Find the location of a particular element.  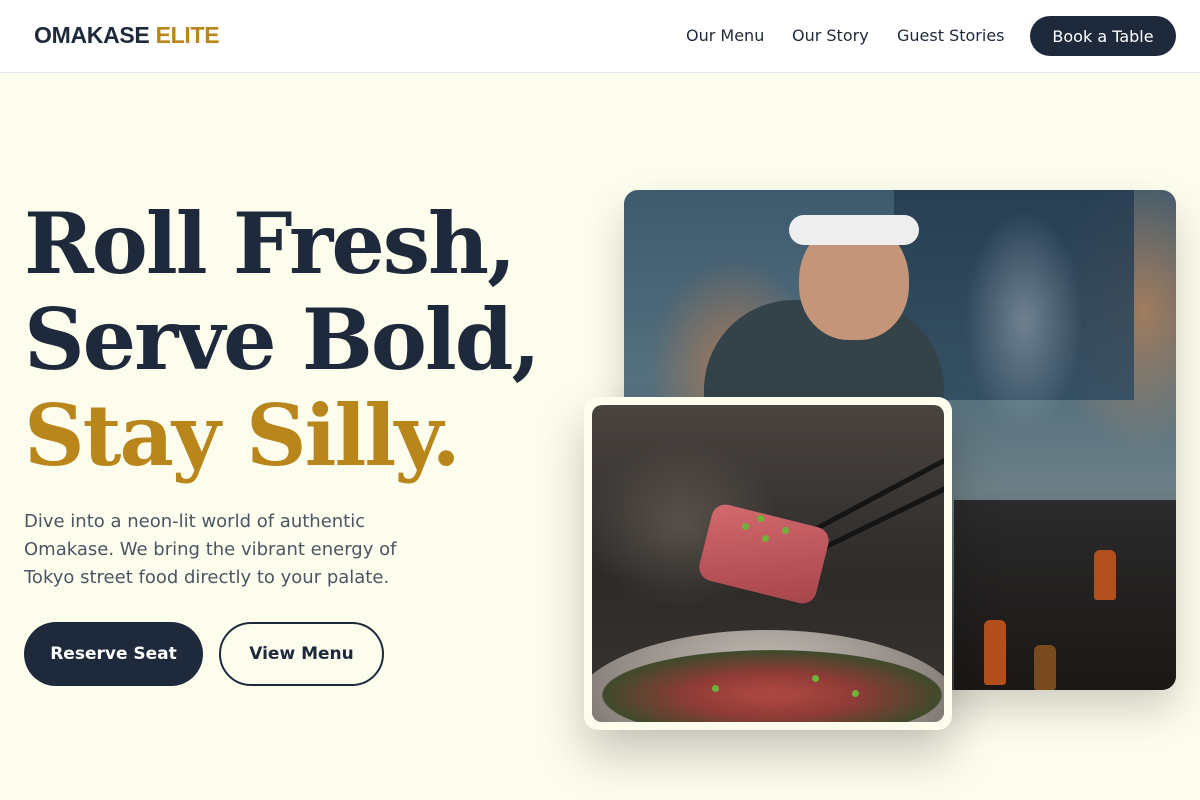

nav-our-menu: Our Menu is located at coordinates (725, 35).